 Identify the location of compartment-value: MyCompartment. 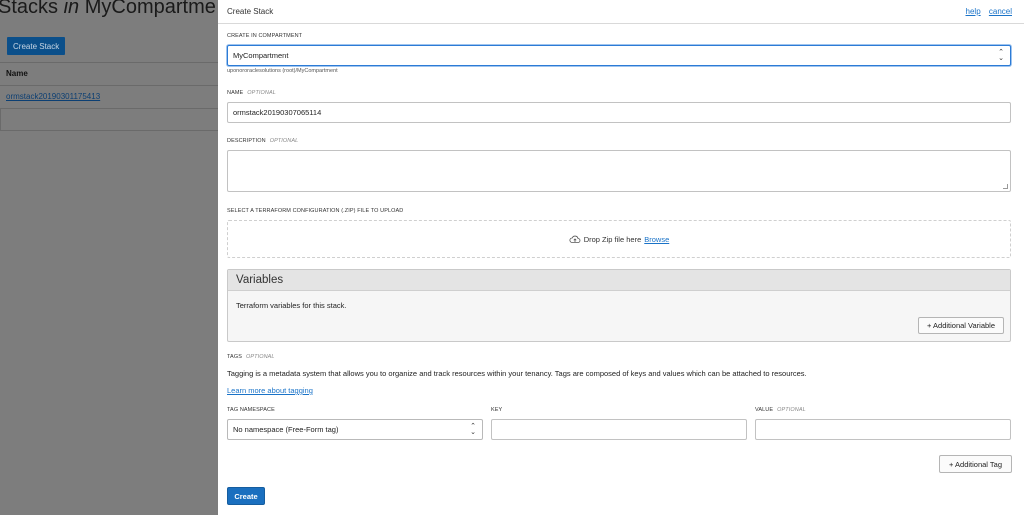
(261, 55).